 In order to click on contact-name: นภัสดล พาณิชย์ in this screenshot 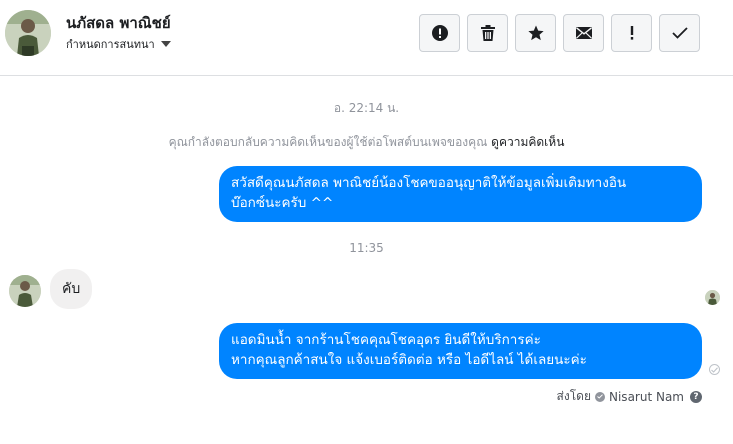, I will do `click(118, 23)`.